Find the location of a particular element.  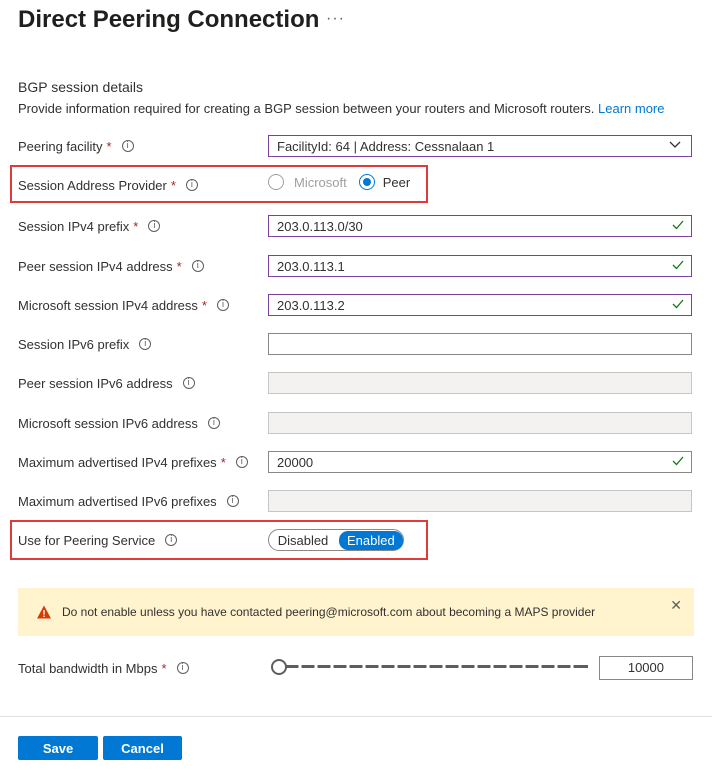

session-ipv6-prefix-label: Session IPv6 prefix i is located at coordinates (85, 344).